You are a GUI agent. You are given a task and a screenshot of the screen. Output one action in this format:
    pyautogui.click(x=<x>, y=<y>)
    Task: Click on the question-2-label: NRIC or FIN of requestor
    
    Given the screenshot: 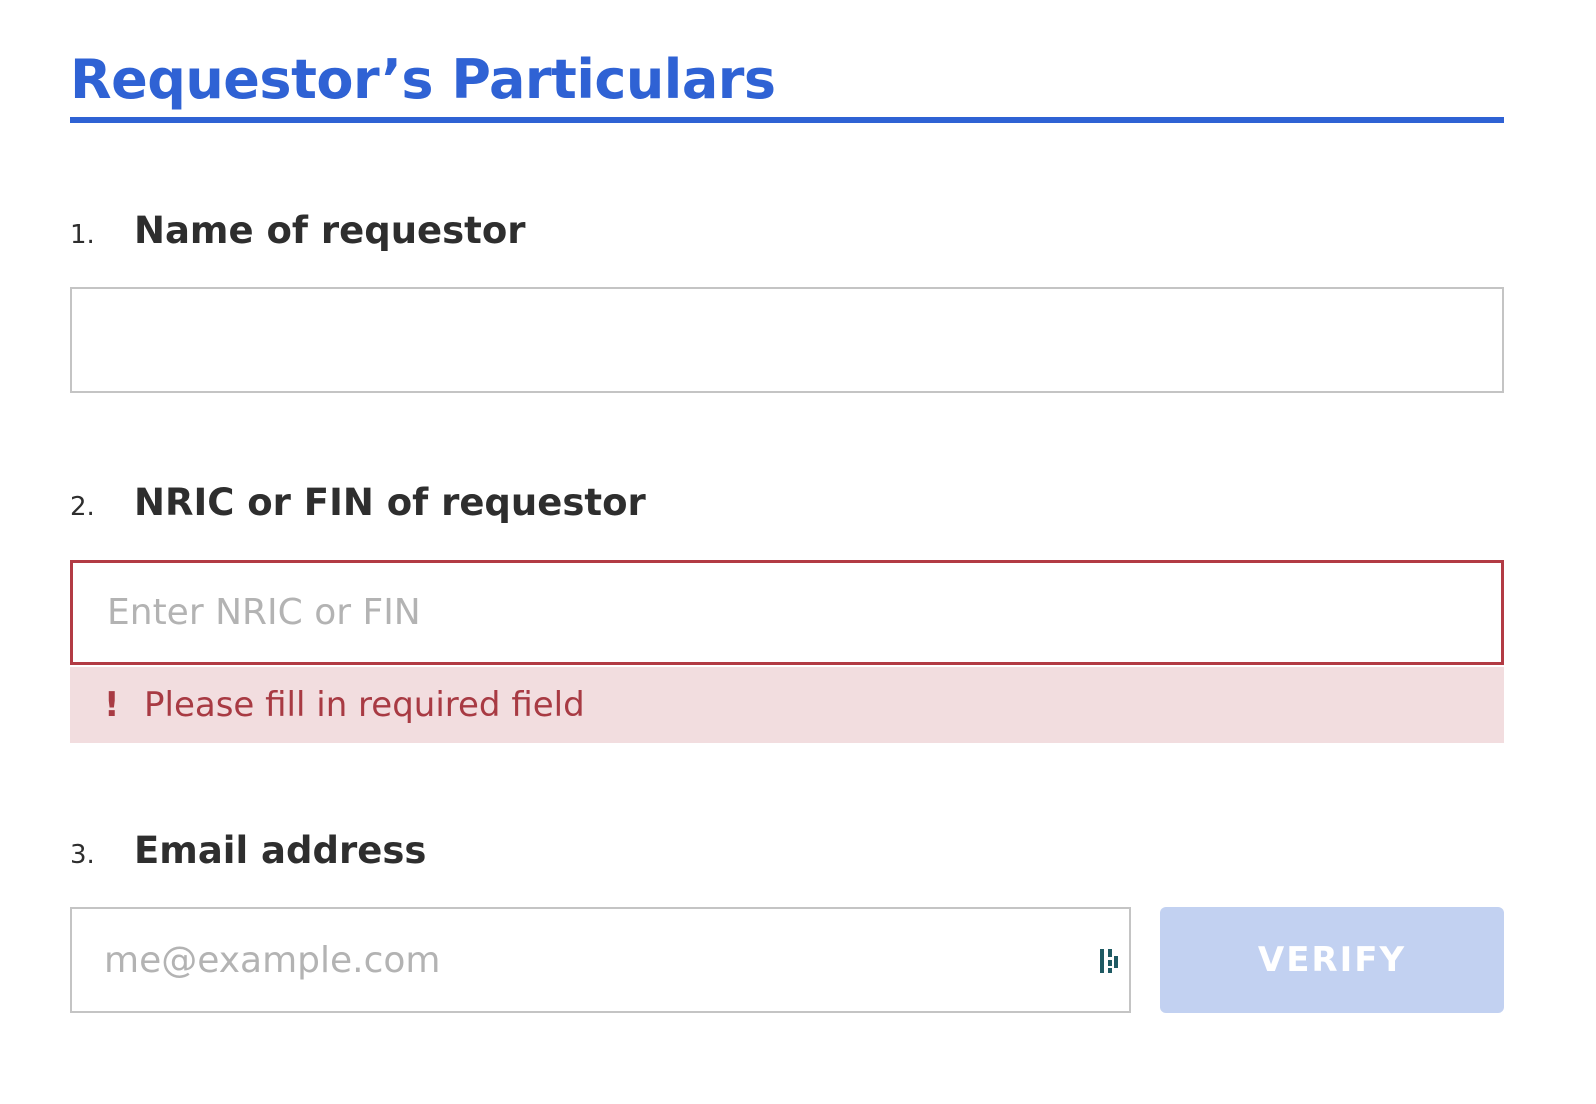 What is the action you would take?
    pyautogui.click(x=390, y=502)
    